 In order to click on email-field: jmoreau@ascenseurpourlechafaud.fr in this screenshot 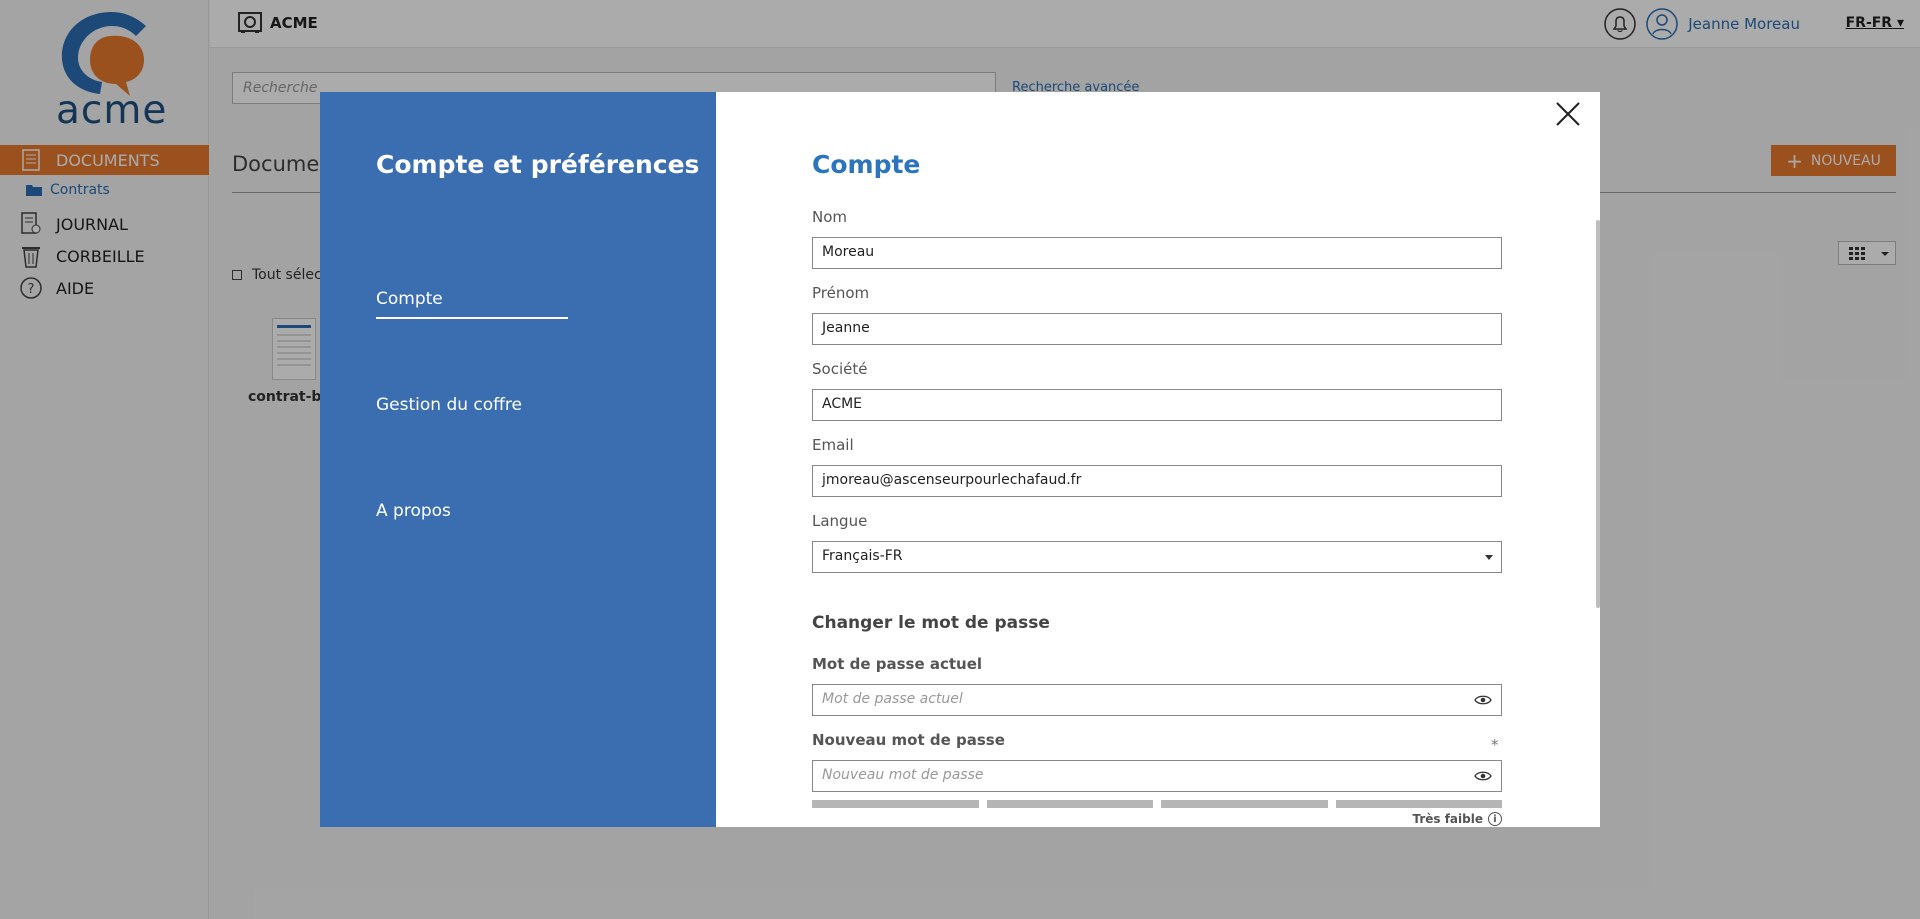, I will do `click(1157, 481)`.